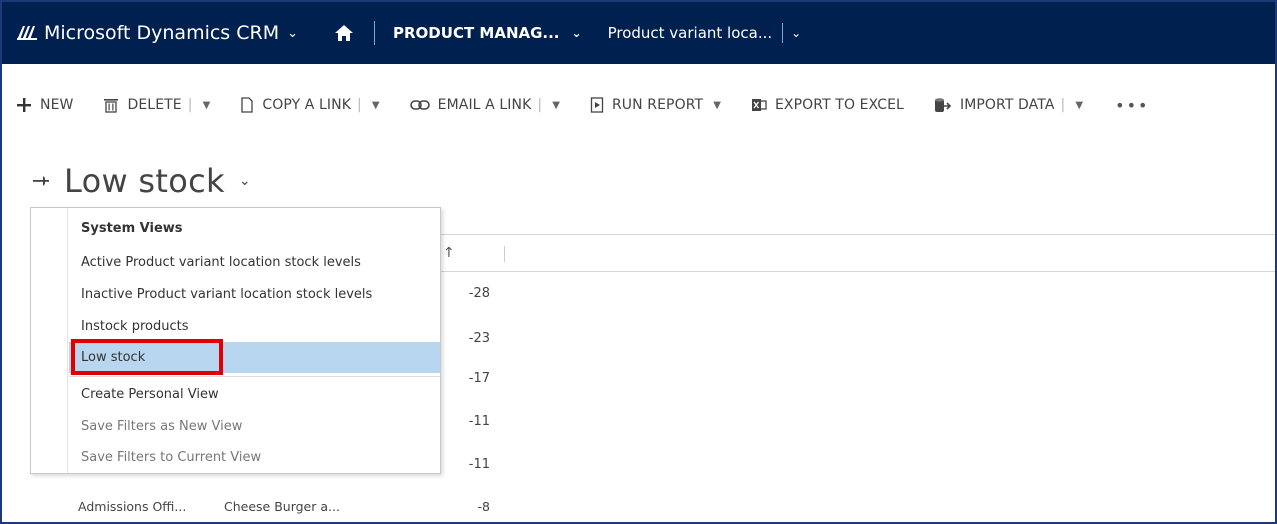 This screenshot has width=1277, height=524. I want to click on export-excel-button: EXPORT TO EXCEL, so click(827, 105).